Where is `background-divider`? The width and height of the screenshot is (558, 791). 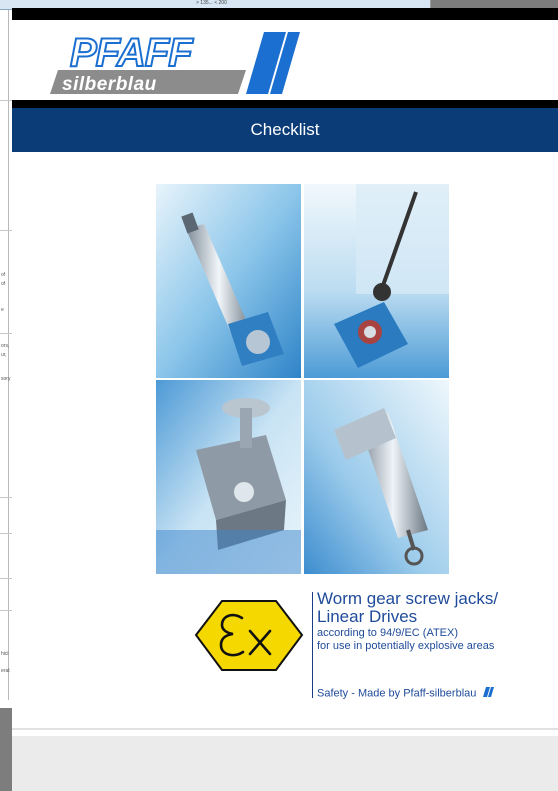 background-divider is located at coordinates (8, 355).